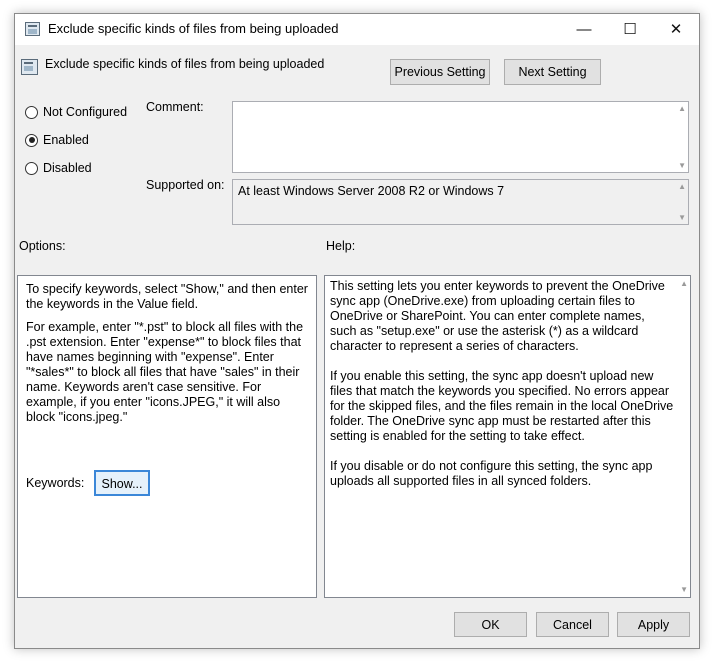 The image size is (721, 667). What do you see at coordinates (55, 483) in the screenshot?
I see `keywords-label: Keywords:` at bounding box center [55, 483].